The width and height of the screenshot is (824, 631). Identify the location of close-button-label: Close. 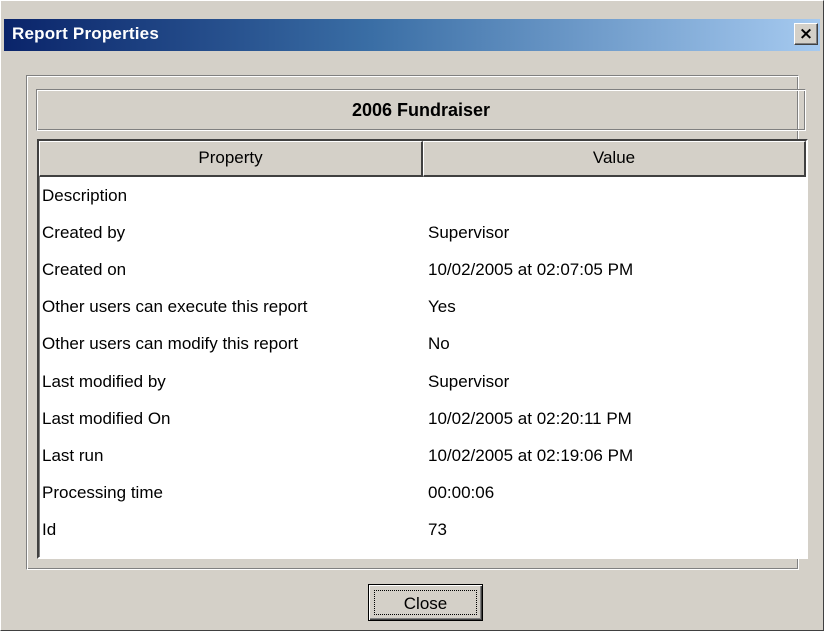
(425, 602).